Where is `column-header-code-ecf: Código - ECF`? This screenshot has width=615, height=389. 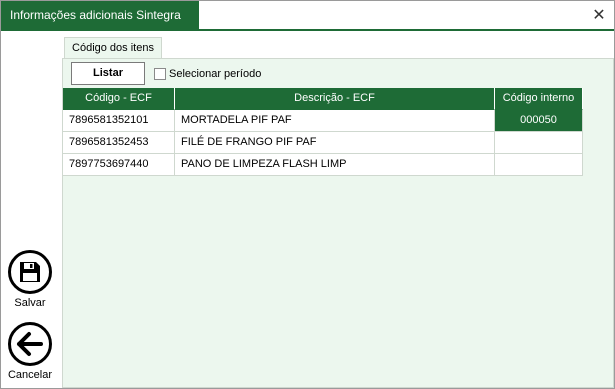 column-header-code-ecf: Código - ECF is located at coordinates (119, 99).